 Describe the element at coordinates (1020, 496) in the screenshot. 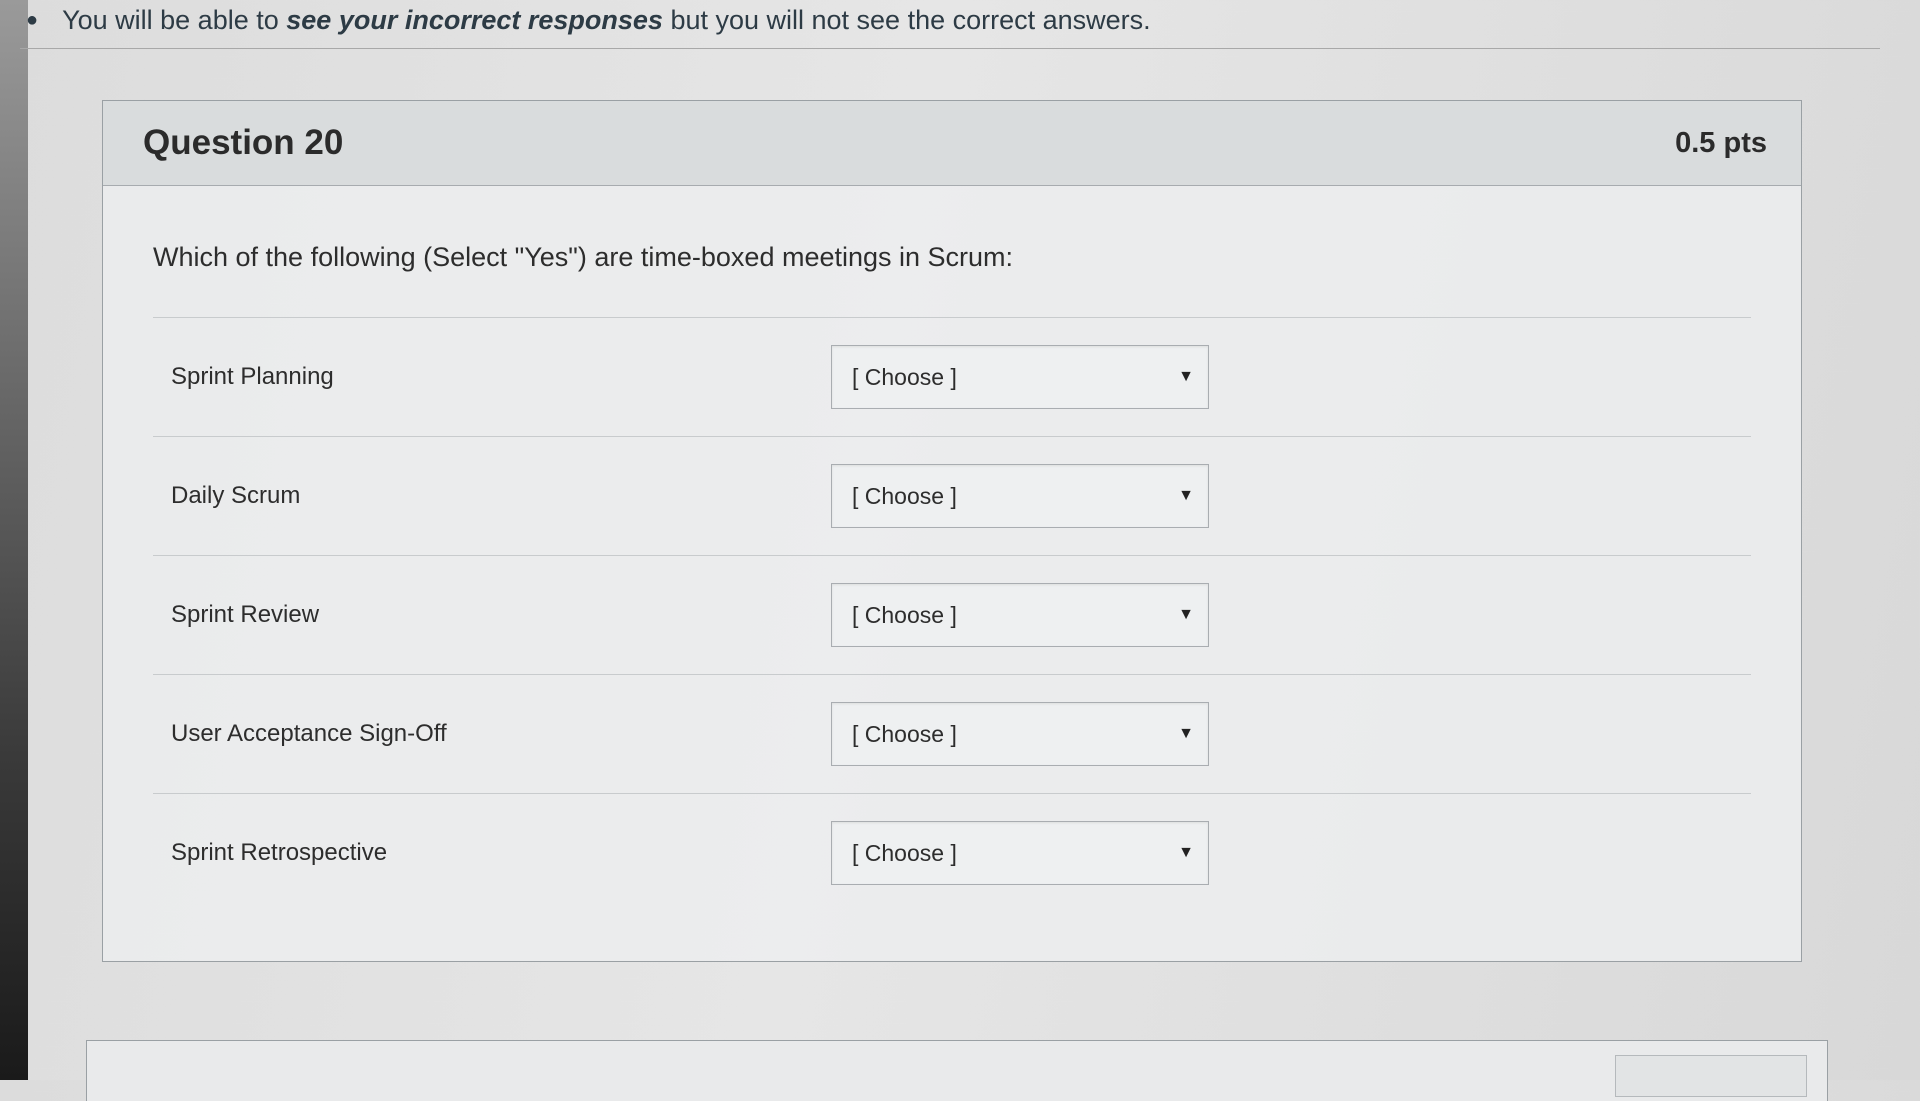

I see `answer-dropdown-daily-scrum: [ Choose ] ▼` at that location.